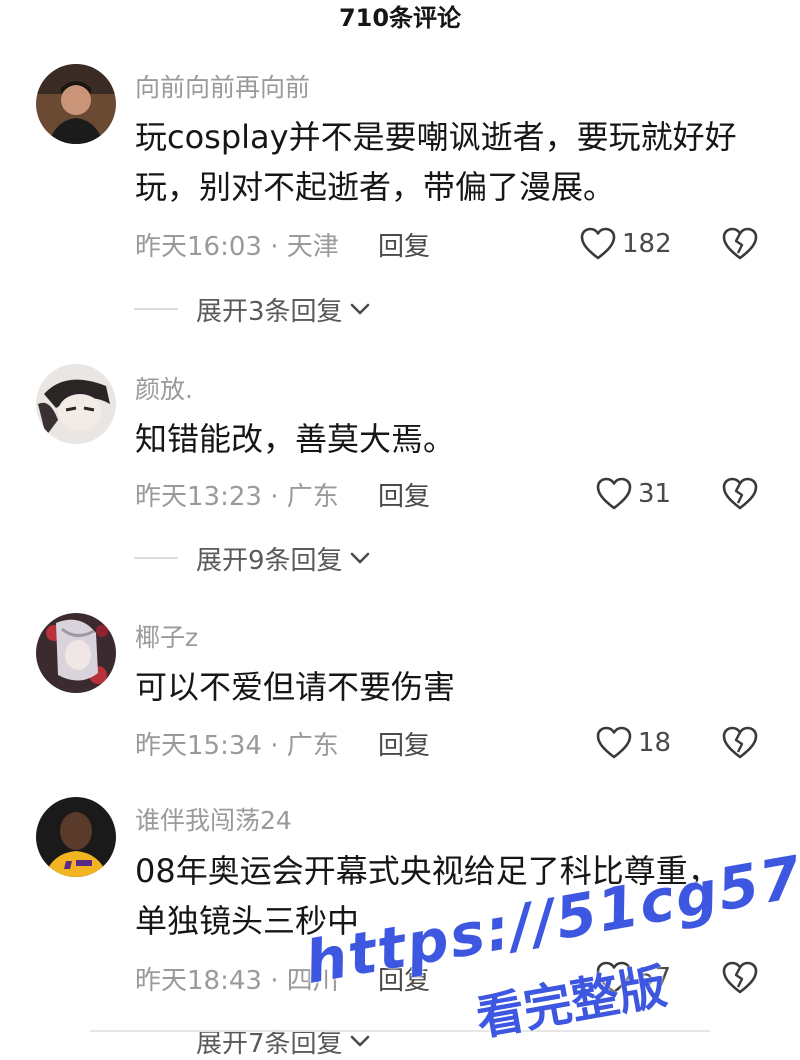  What do you see at coordinates (237, 981) in the screenshot?
I see `comment-time-location: 昨天18:43 · 四川` at bounding box center [237, 981].